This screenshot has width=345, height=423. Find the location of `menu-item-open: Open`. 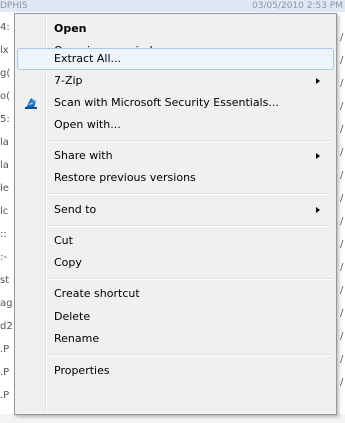

menu-item-open: Open is located at coordinates (175, 29).